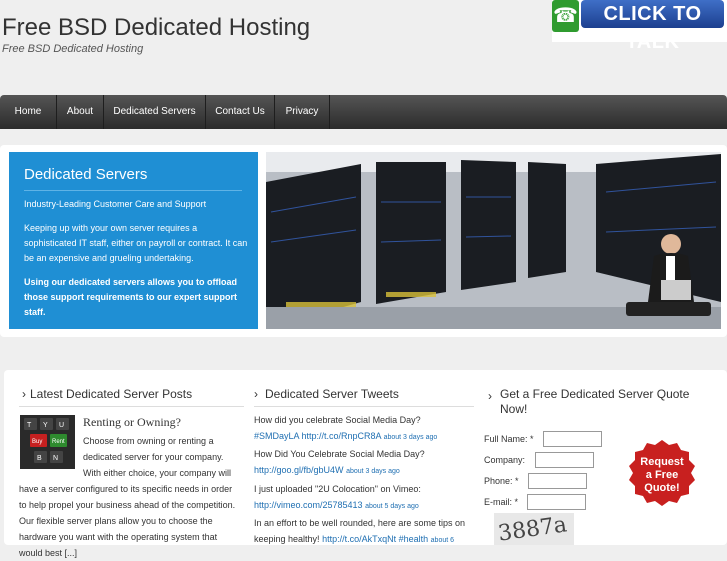  What do you see at coordinates (111, 394) in the screenshot?
I see `posts-heading: Latest Dedicated Server Posts` at bounding box center [111, 394].